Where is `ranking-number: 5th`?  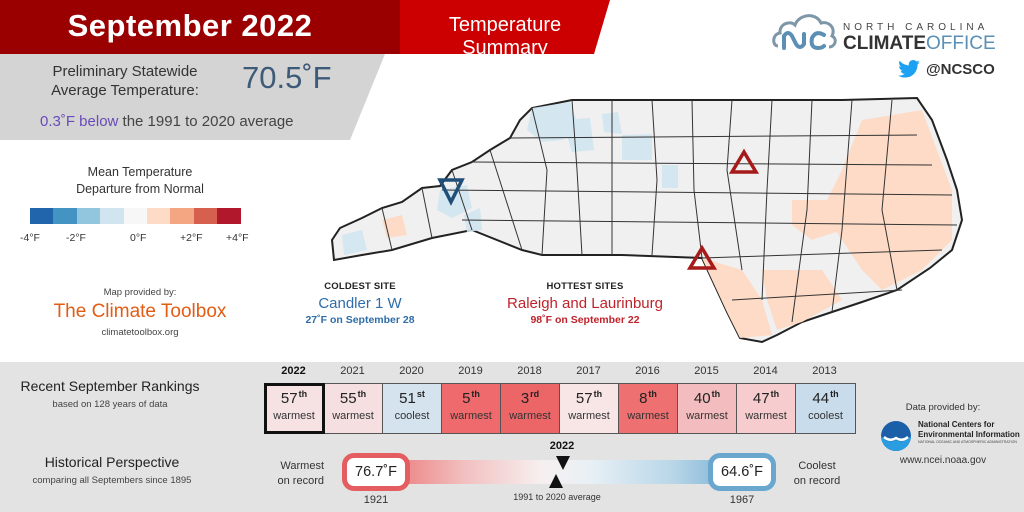 ranking-number: 5th is located at coordinates (471, 398).